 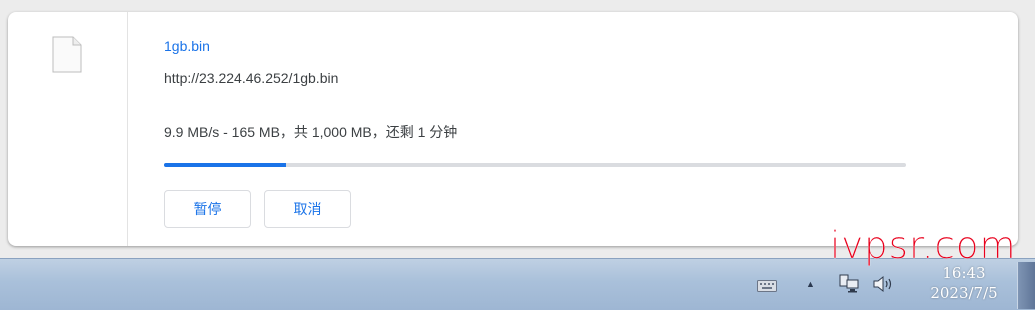 I want to click on download-status-text: 9.9 MB/s - 165 MB，共 1,000 MB，还剩 1 分钟, so click(x=311, y=132).